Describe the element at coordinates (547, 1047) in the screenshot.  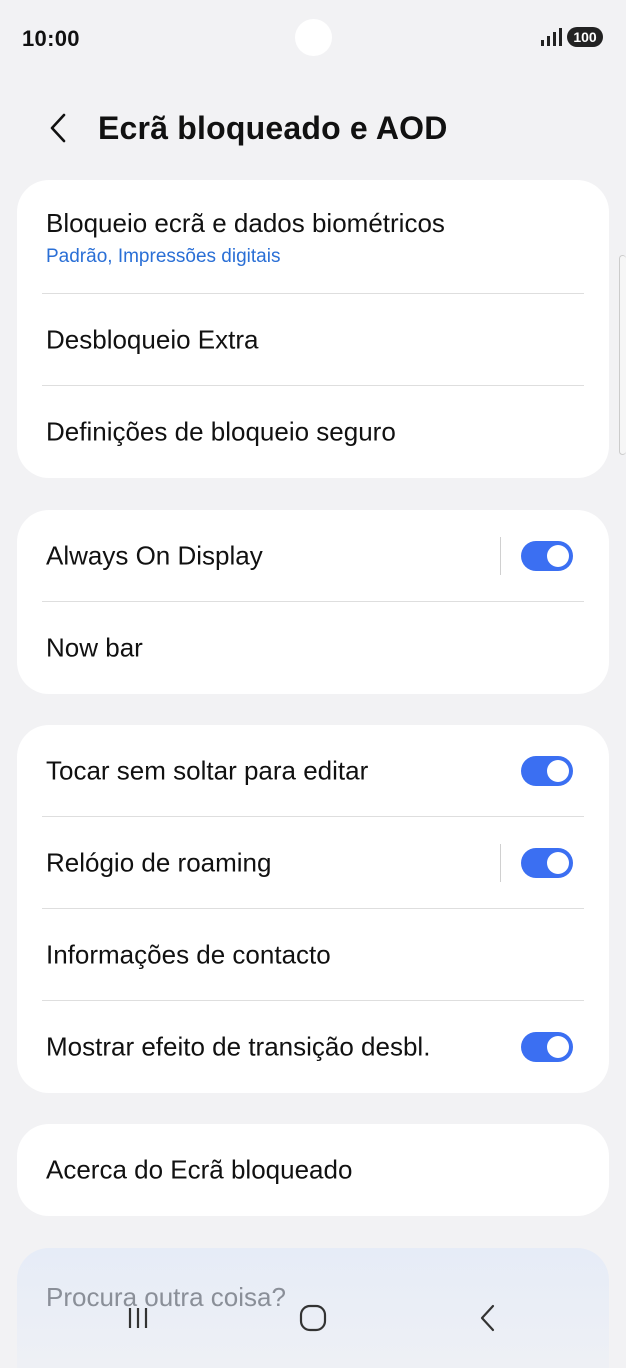
I see `unlock-transition-toggle` at that location.